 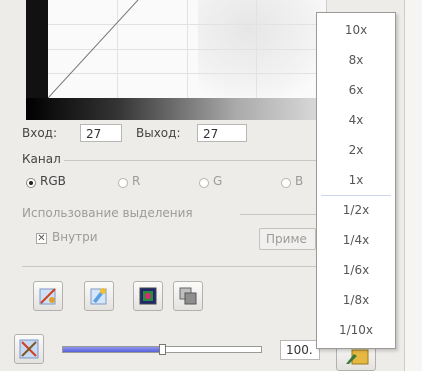 What do you see at coordinates (286, 183) in the screenshot?
I see `radio-b` at bounding box center [286, 183].